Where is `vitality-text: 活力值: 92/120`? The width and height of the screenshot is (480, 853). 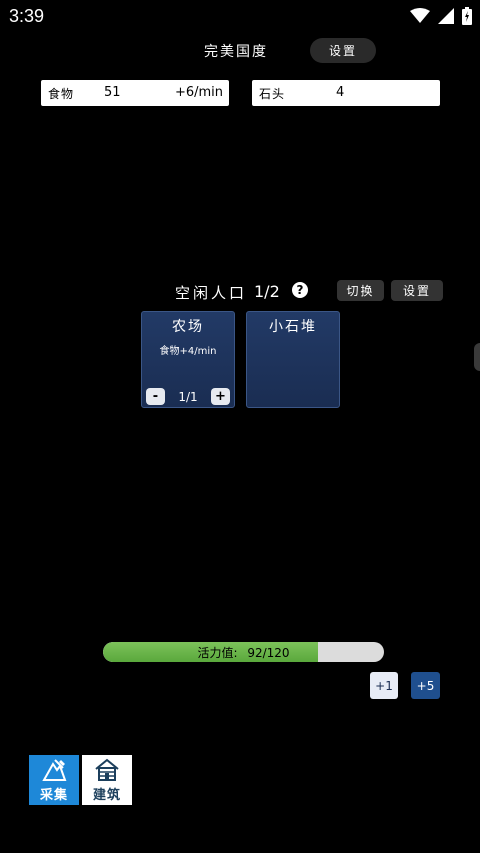 vitality-text: 活力值: 92/120 is located at coordinates (243, 652).